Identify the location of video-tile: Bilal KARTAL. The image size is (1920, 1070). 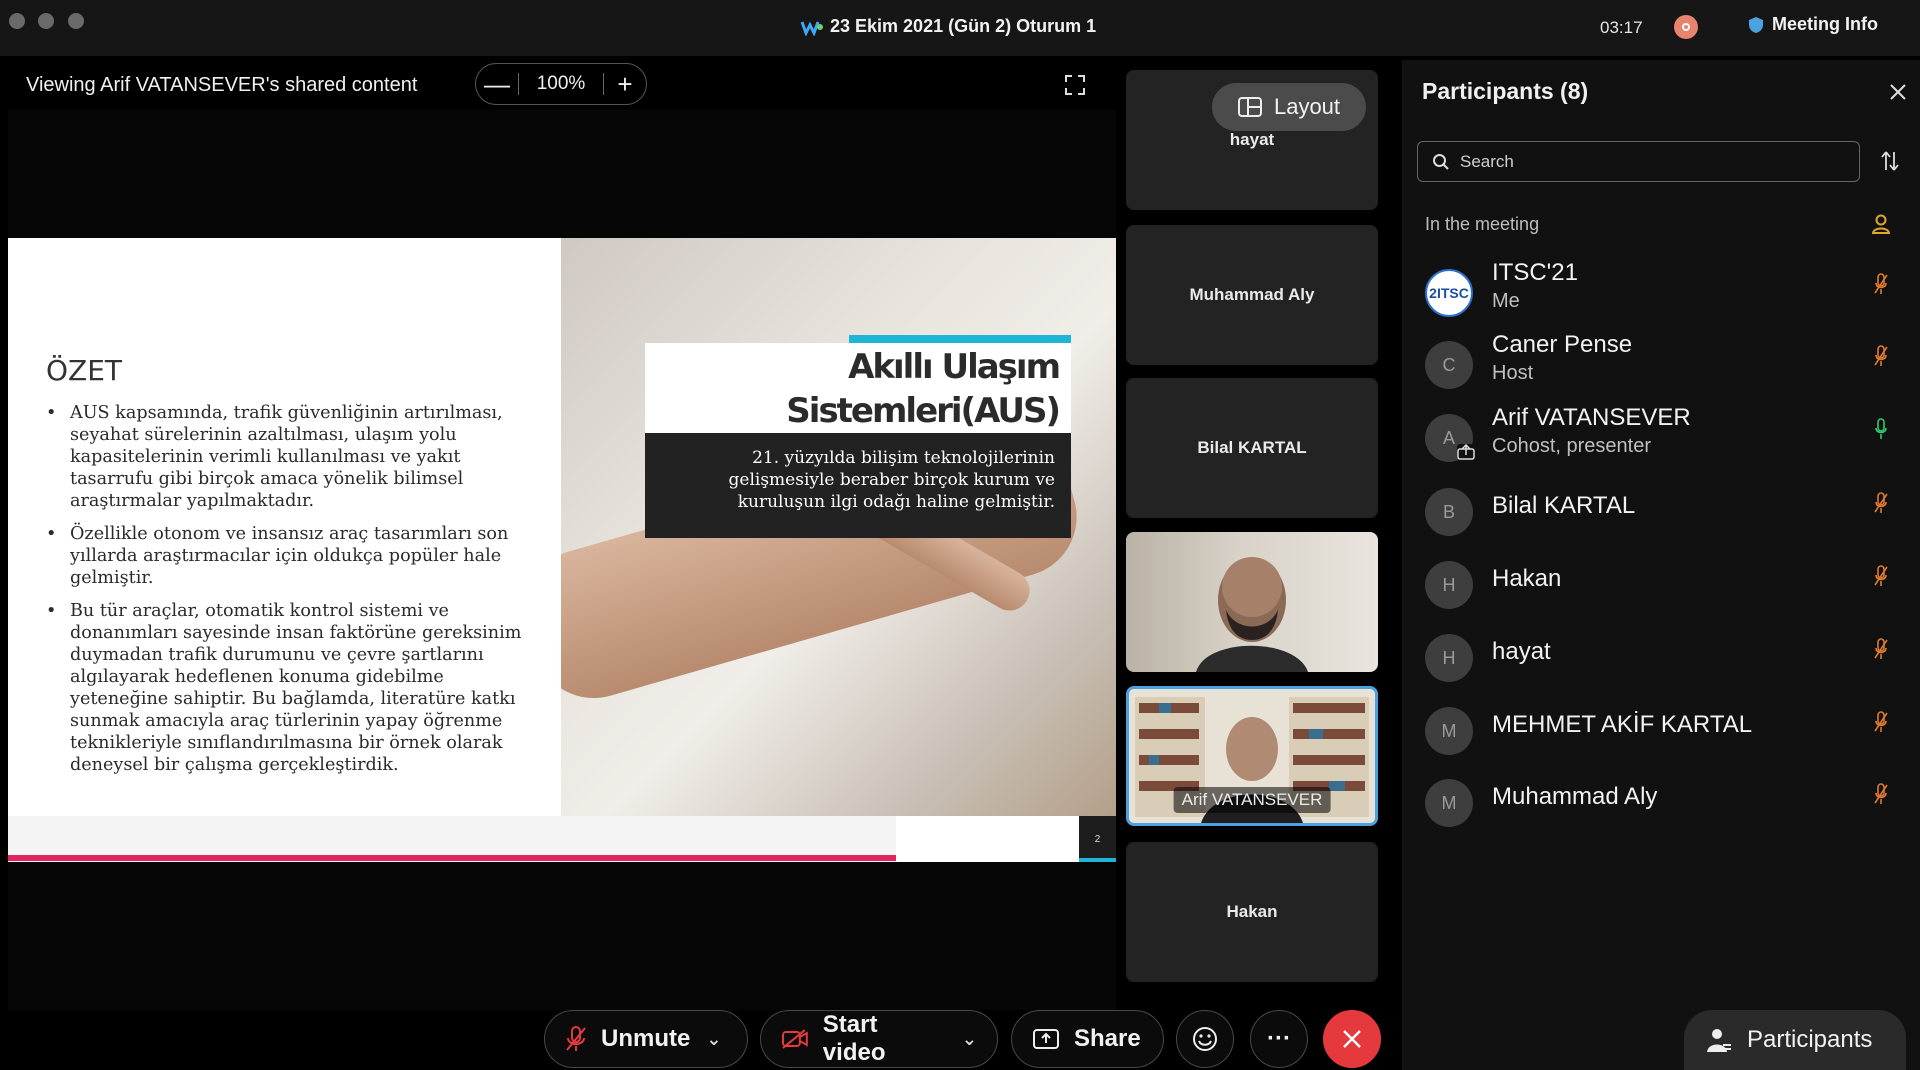
(1252, 448).